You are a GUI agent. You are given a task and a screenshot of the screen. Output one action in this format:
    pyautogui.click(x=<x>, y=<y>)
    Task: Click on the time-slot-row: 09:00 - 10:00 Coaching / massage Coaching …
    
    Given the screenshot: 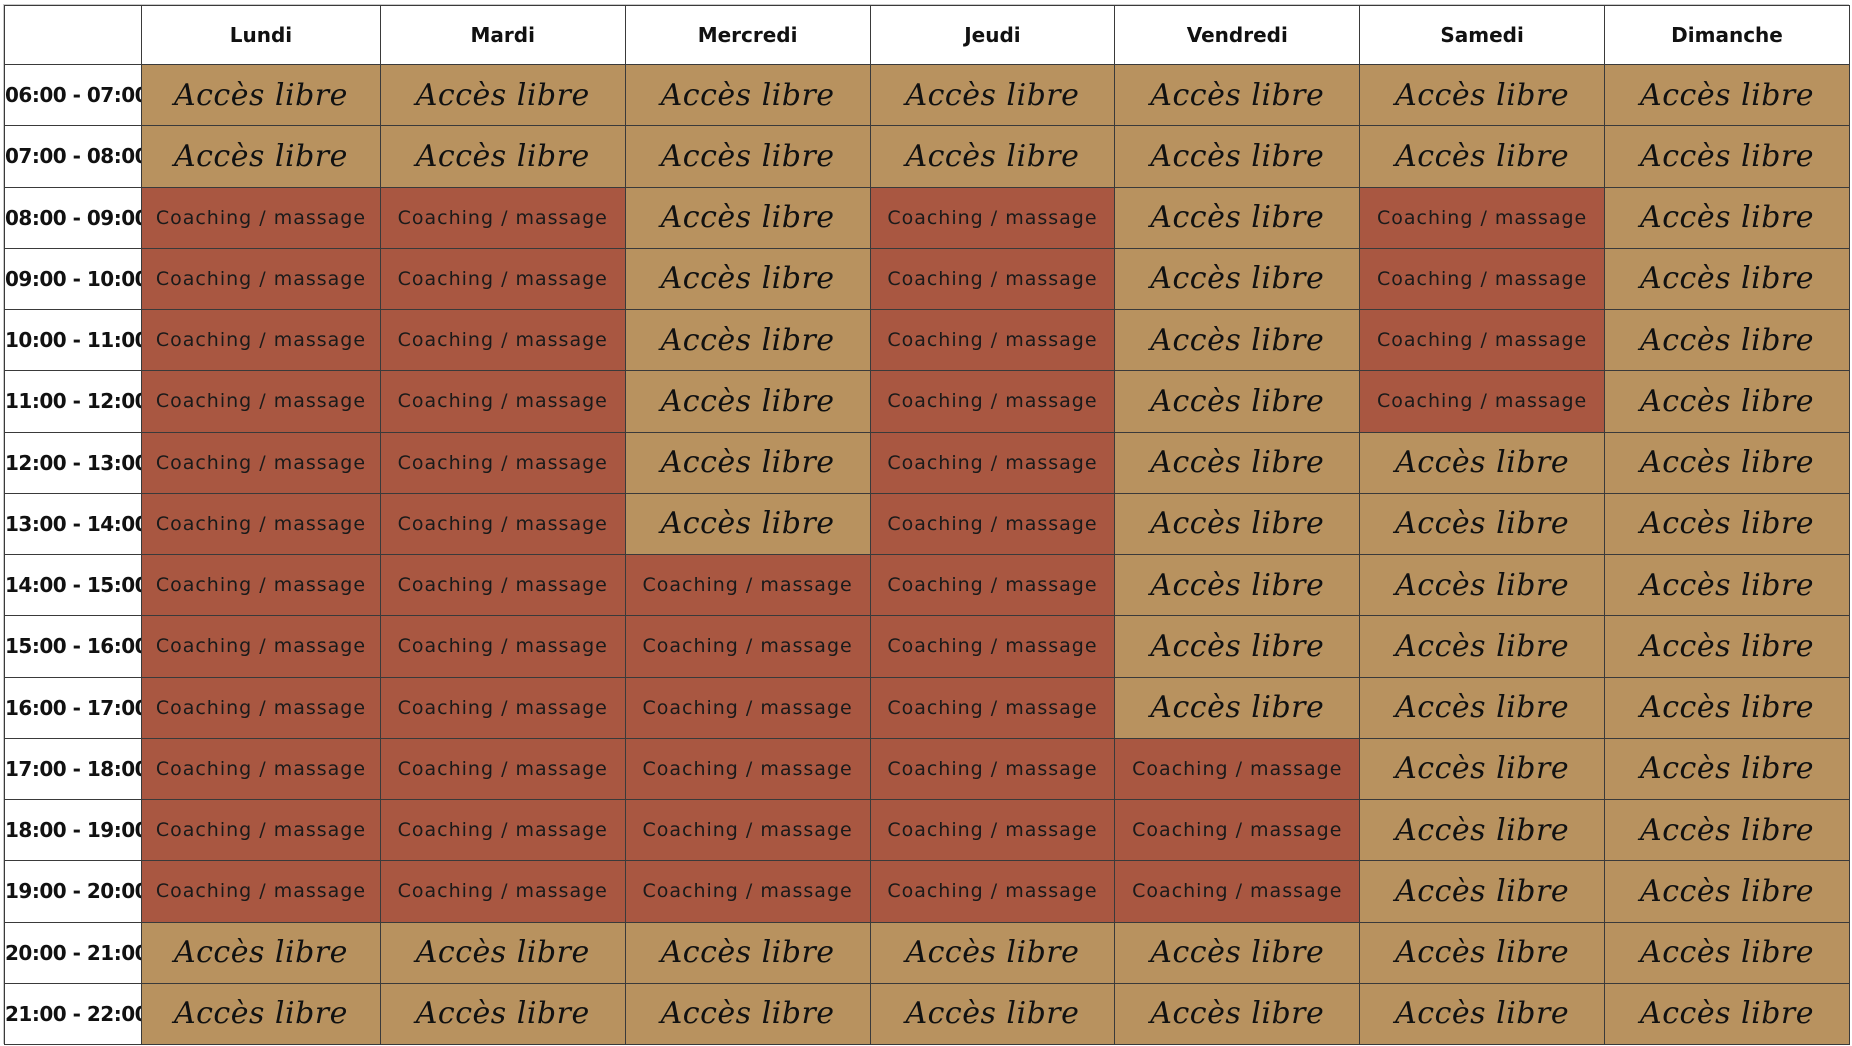 What is the action you would take?
    pyautogui.click(x=926, y=279)
    